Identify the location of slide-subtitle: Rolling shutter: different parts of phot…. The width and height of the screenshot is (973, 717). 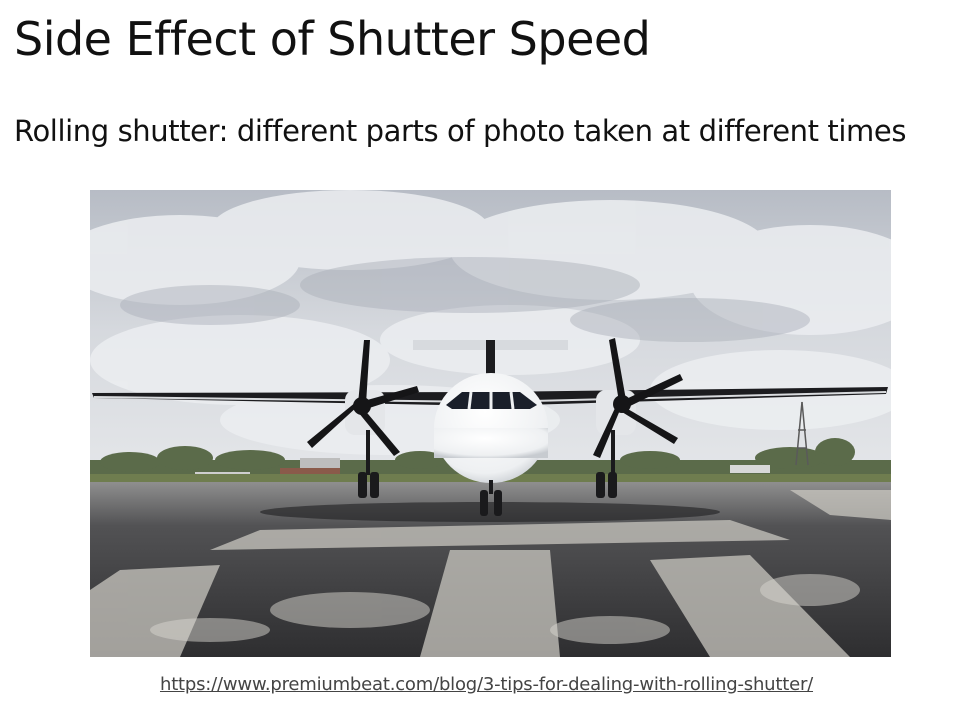
(460, 131).